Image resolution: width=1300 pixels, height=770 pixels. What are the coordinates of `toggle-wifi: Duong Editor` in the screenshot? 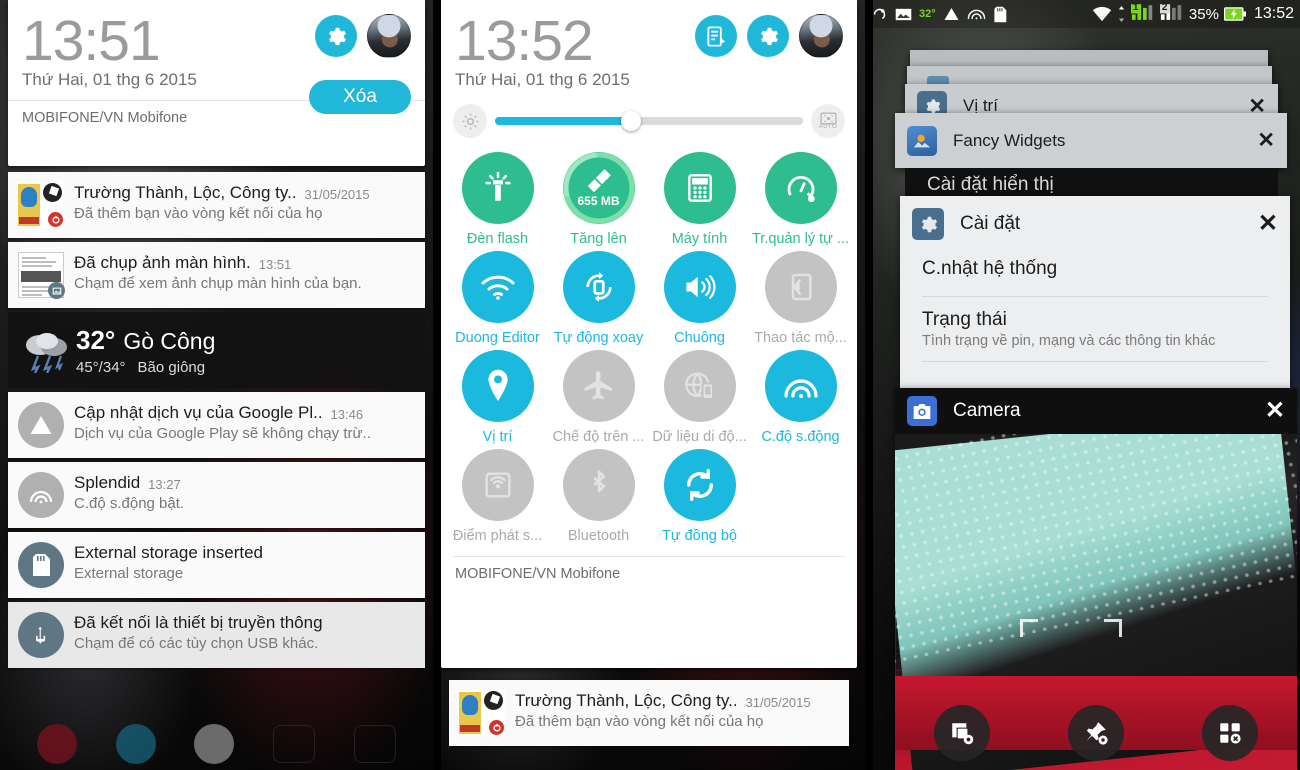 It's located at (497, 298).